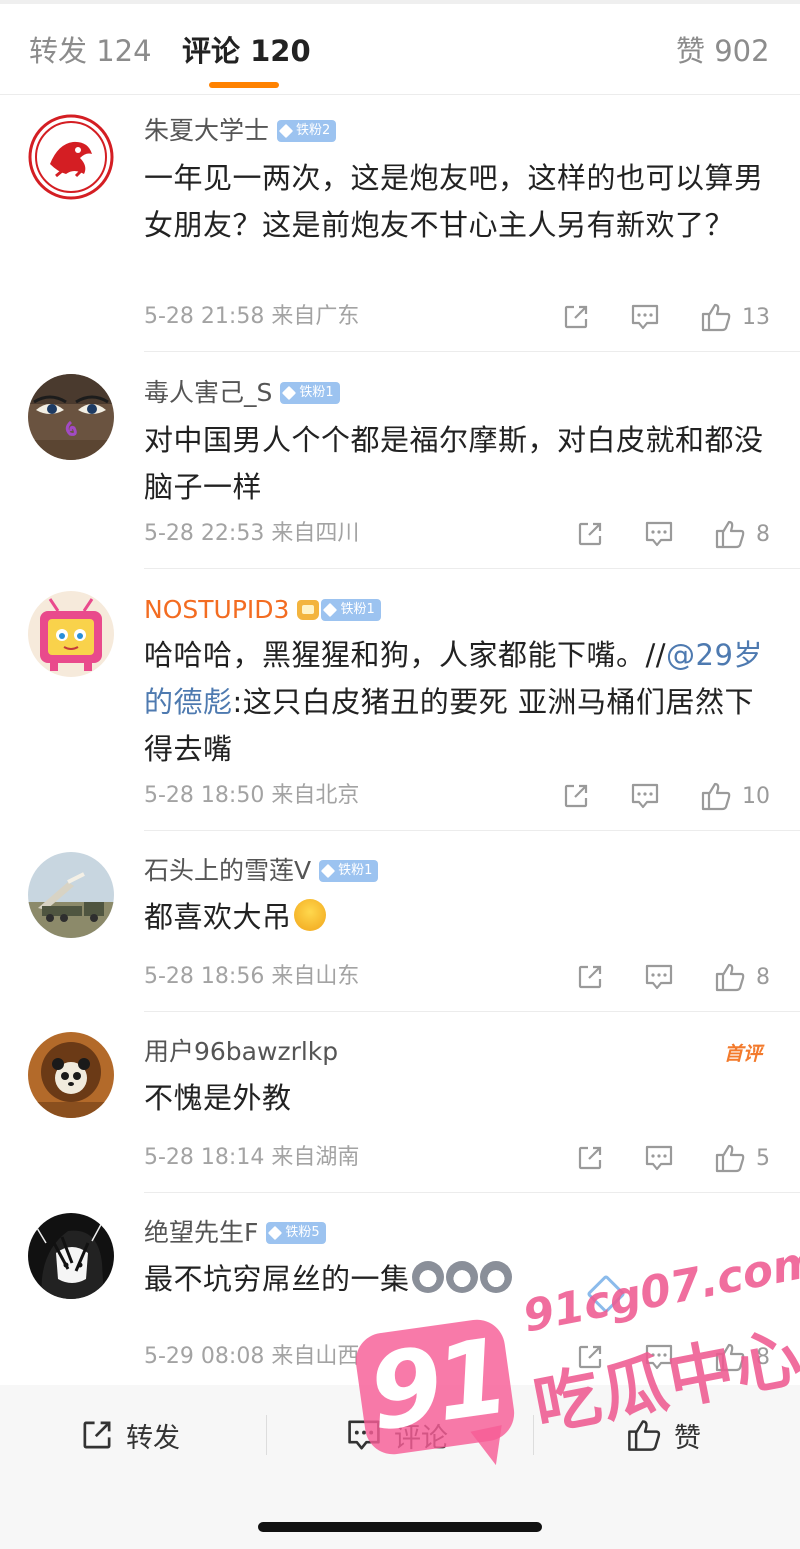 This screenshot has width=800, height=1549. I want to click on comment-meta: 5-28 21:58 来自广东, so click(251, 317).